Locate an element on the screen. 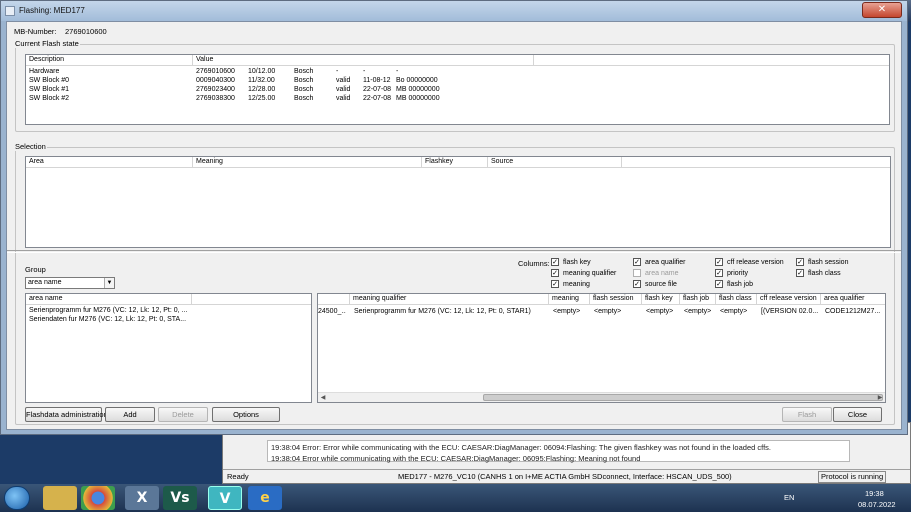 The width and height of the screenshot is (911, 512). column-header: meaning qualifier is located at coordinates (449, 299).